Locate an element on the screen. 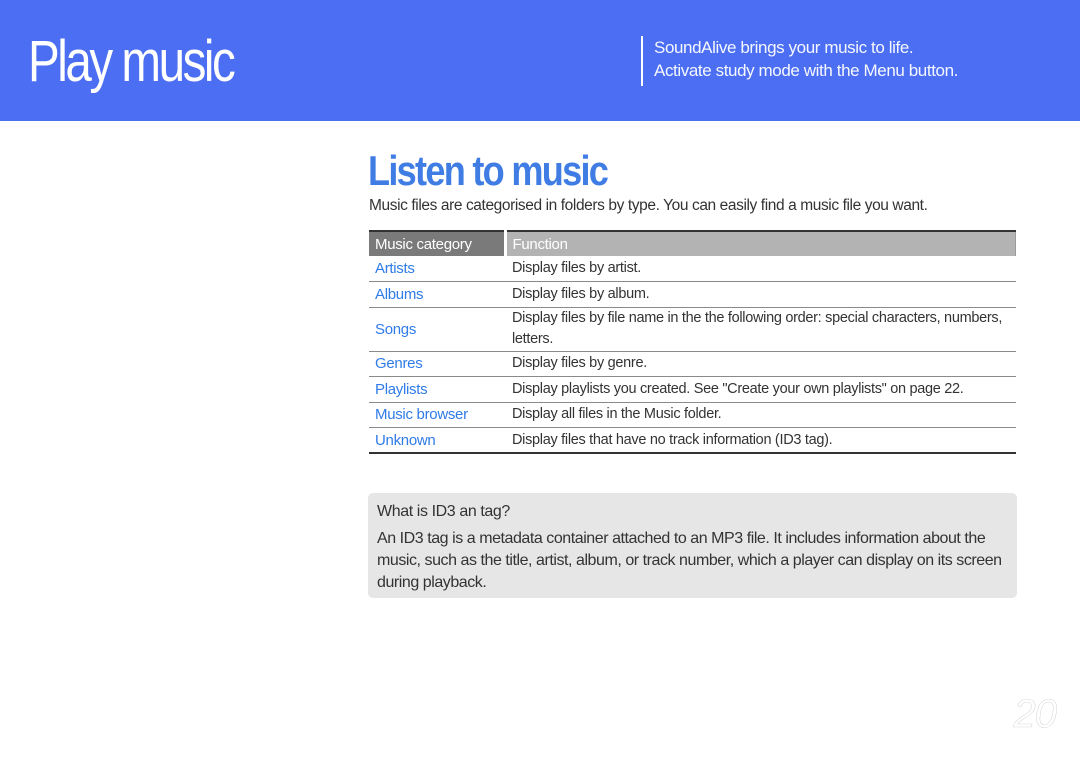  note-title: What is ID3 an tag? is located at coordinates (443, 511).